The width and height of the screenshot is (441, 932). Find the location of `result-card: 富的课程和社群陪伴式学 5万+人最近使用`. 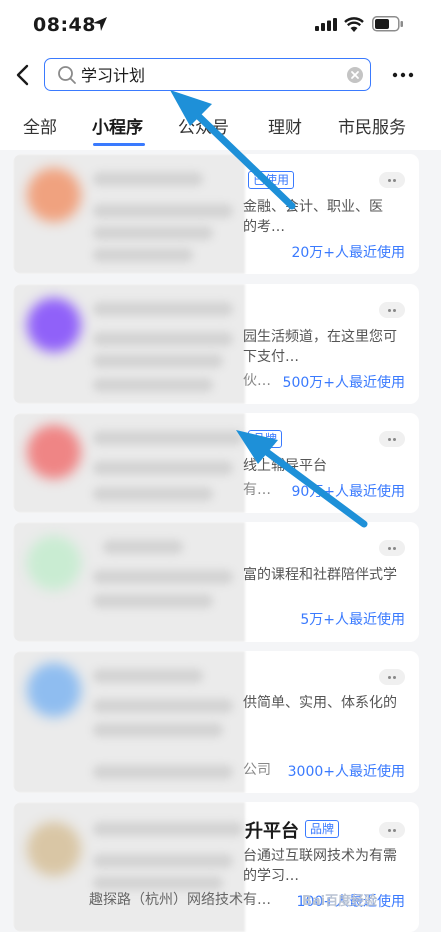

result-card: 富的课程和社群陪伴式学 5万+人最近使用 is located at coordinates (216, 582).